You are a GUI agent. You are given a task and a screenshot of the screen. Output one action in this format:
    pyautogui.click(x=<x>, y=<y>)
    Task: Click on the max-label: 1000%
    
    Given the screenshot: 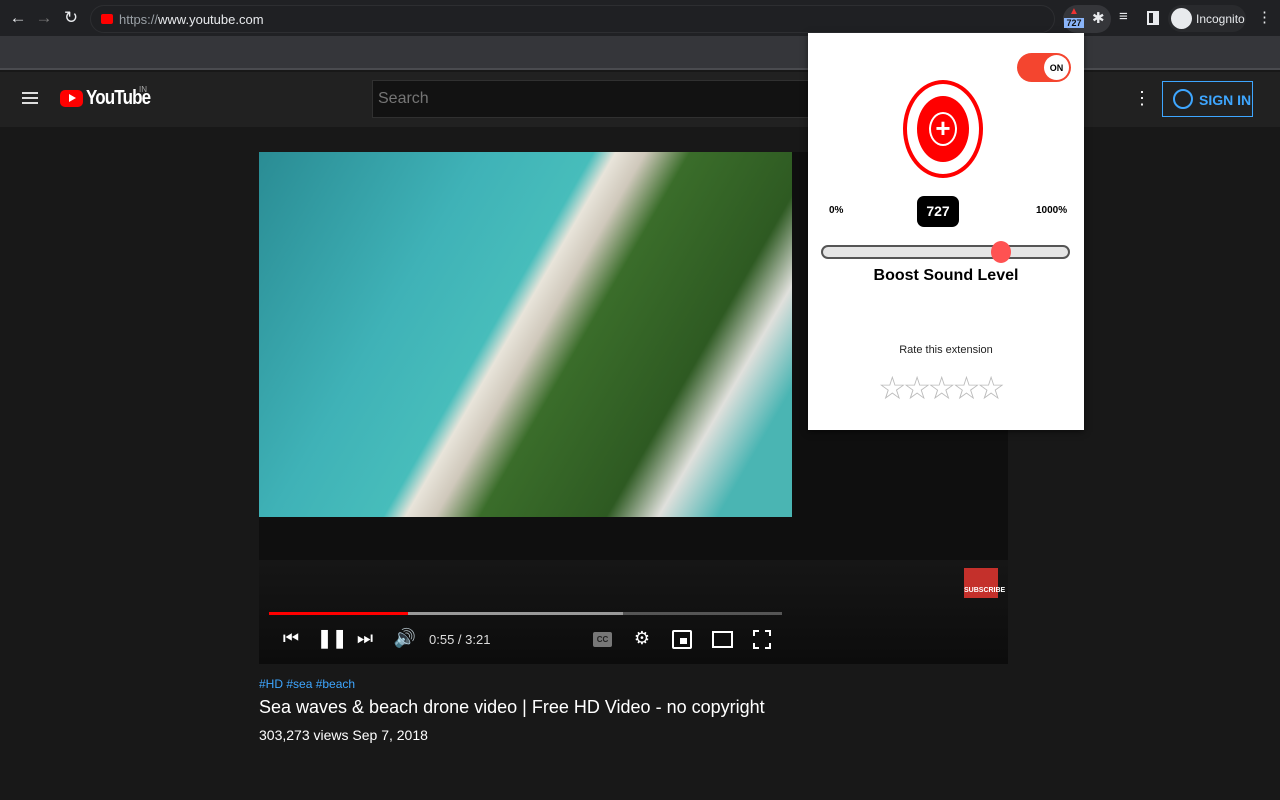 What is the action you would take?
    pyautogui.click(x=1052, y=210)
    